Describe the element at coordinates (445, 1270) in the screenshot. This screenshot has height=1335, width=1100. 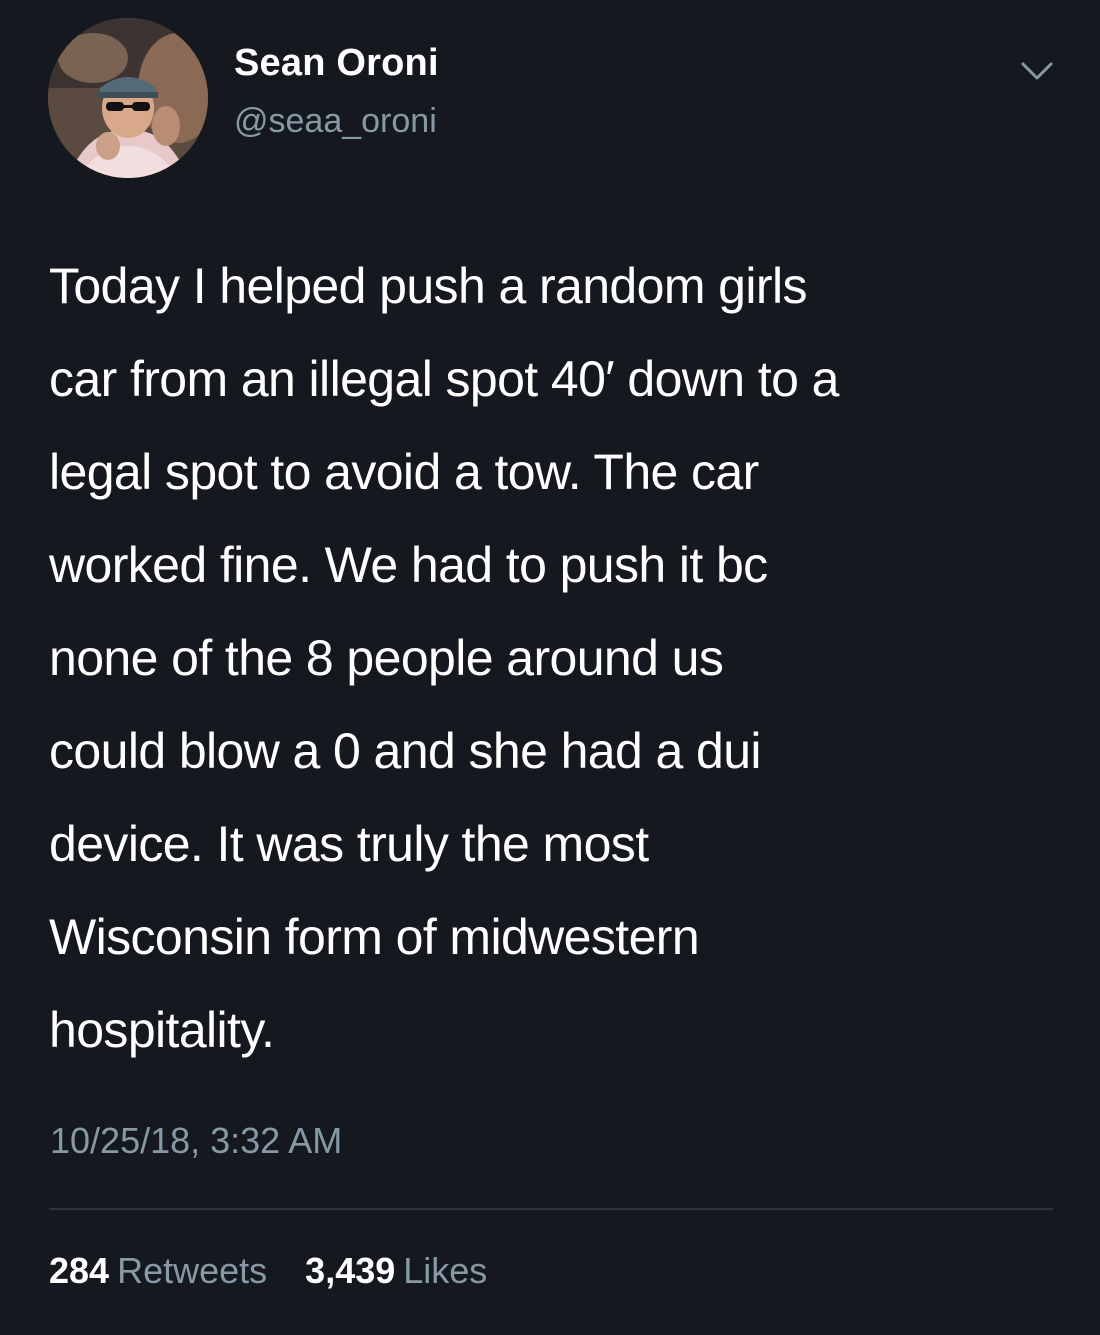
I see `likes-label: Likes` at that location.